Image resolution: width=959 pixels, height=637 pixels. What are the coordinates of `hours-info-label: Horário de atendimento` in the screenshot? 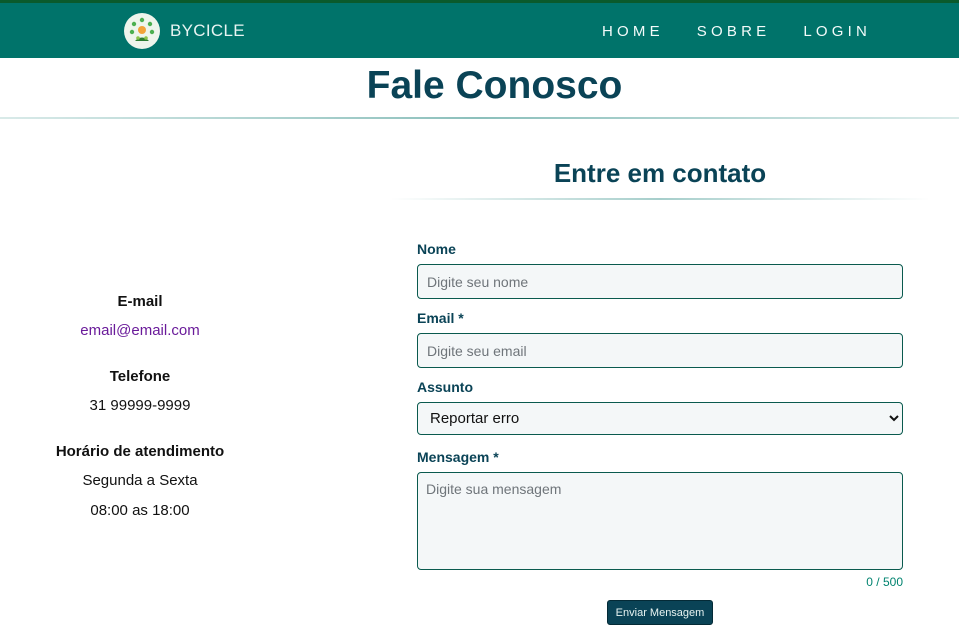 It's located at (140, 451).